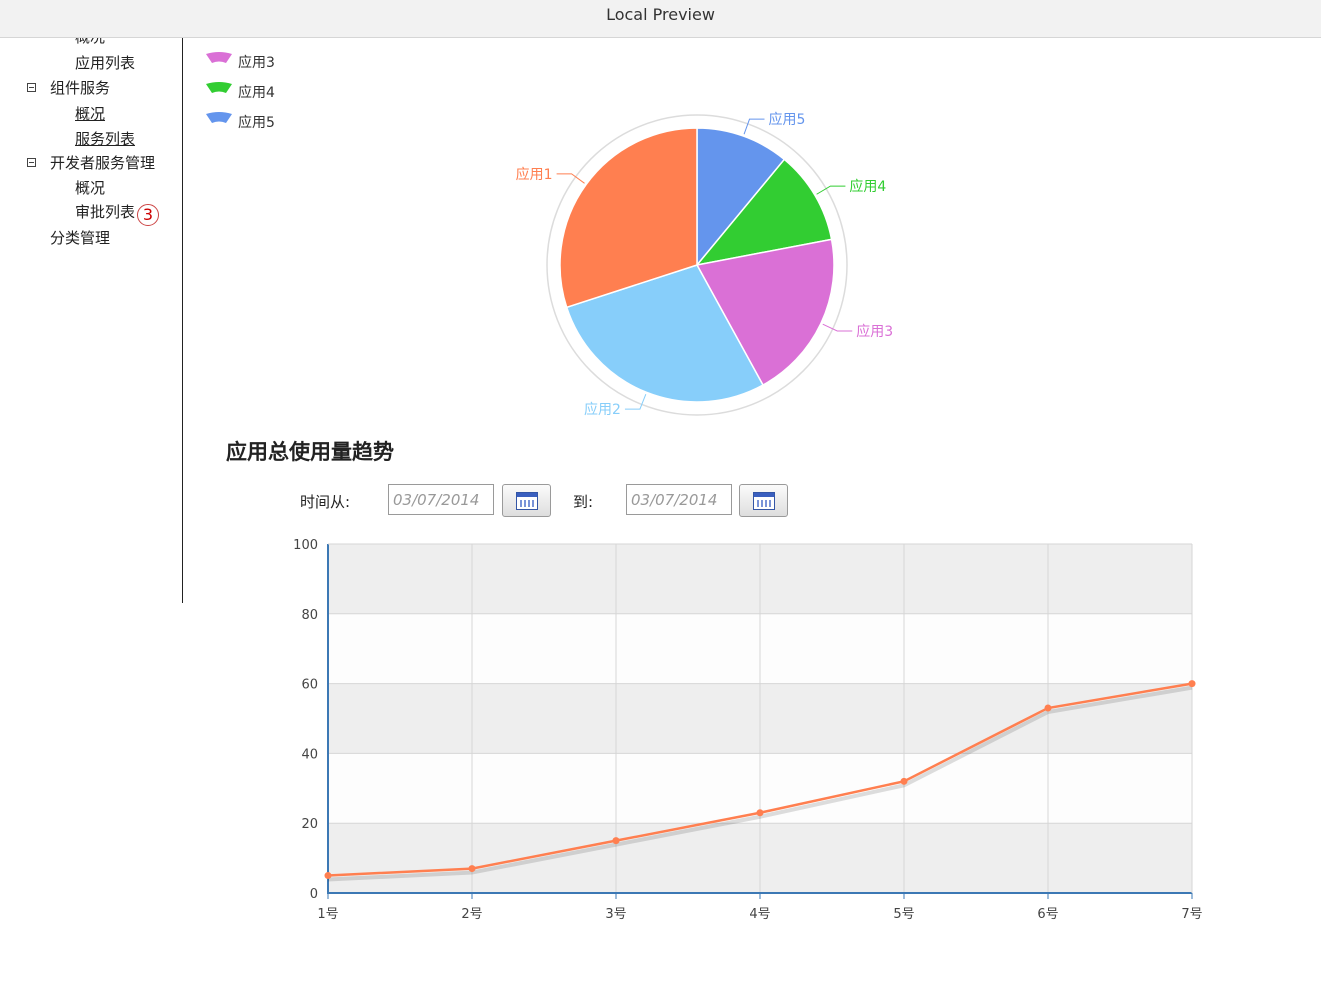 This screenshot has width=1321, height=995. I want to click on sidebar-item-overview-developer: 概况, so click(90, 187).